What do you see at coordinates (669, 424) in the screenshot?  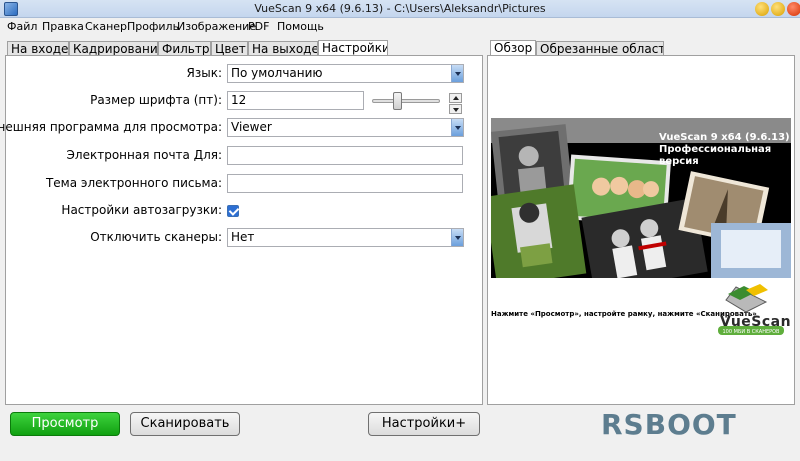 I see `rsboot-watermark: RSBOOT` at bounding box center [669, 424].